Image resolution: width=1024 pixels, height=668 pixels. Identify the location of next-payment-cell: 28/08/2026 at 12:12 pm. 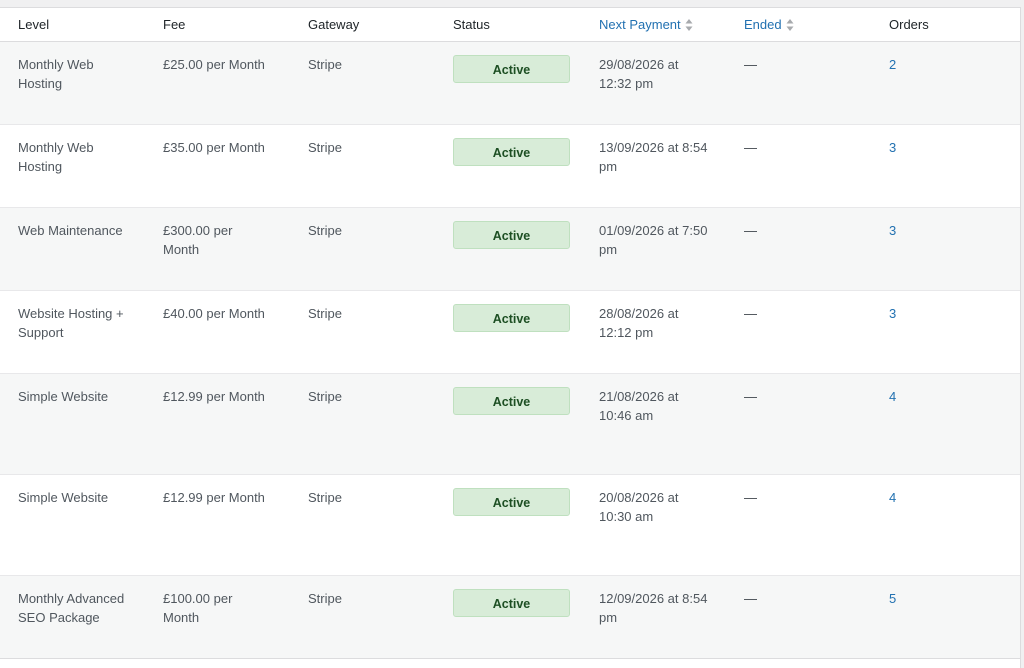
(653, 332).